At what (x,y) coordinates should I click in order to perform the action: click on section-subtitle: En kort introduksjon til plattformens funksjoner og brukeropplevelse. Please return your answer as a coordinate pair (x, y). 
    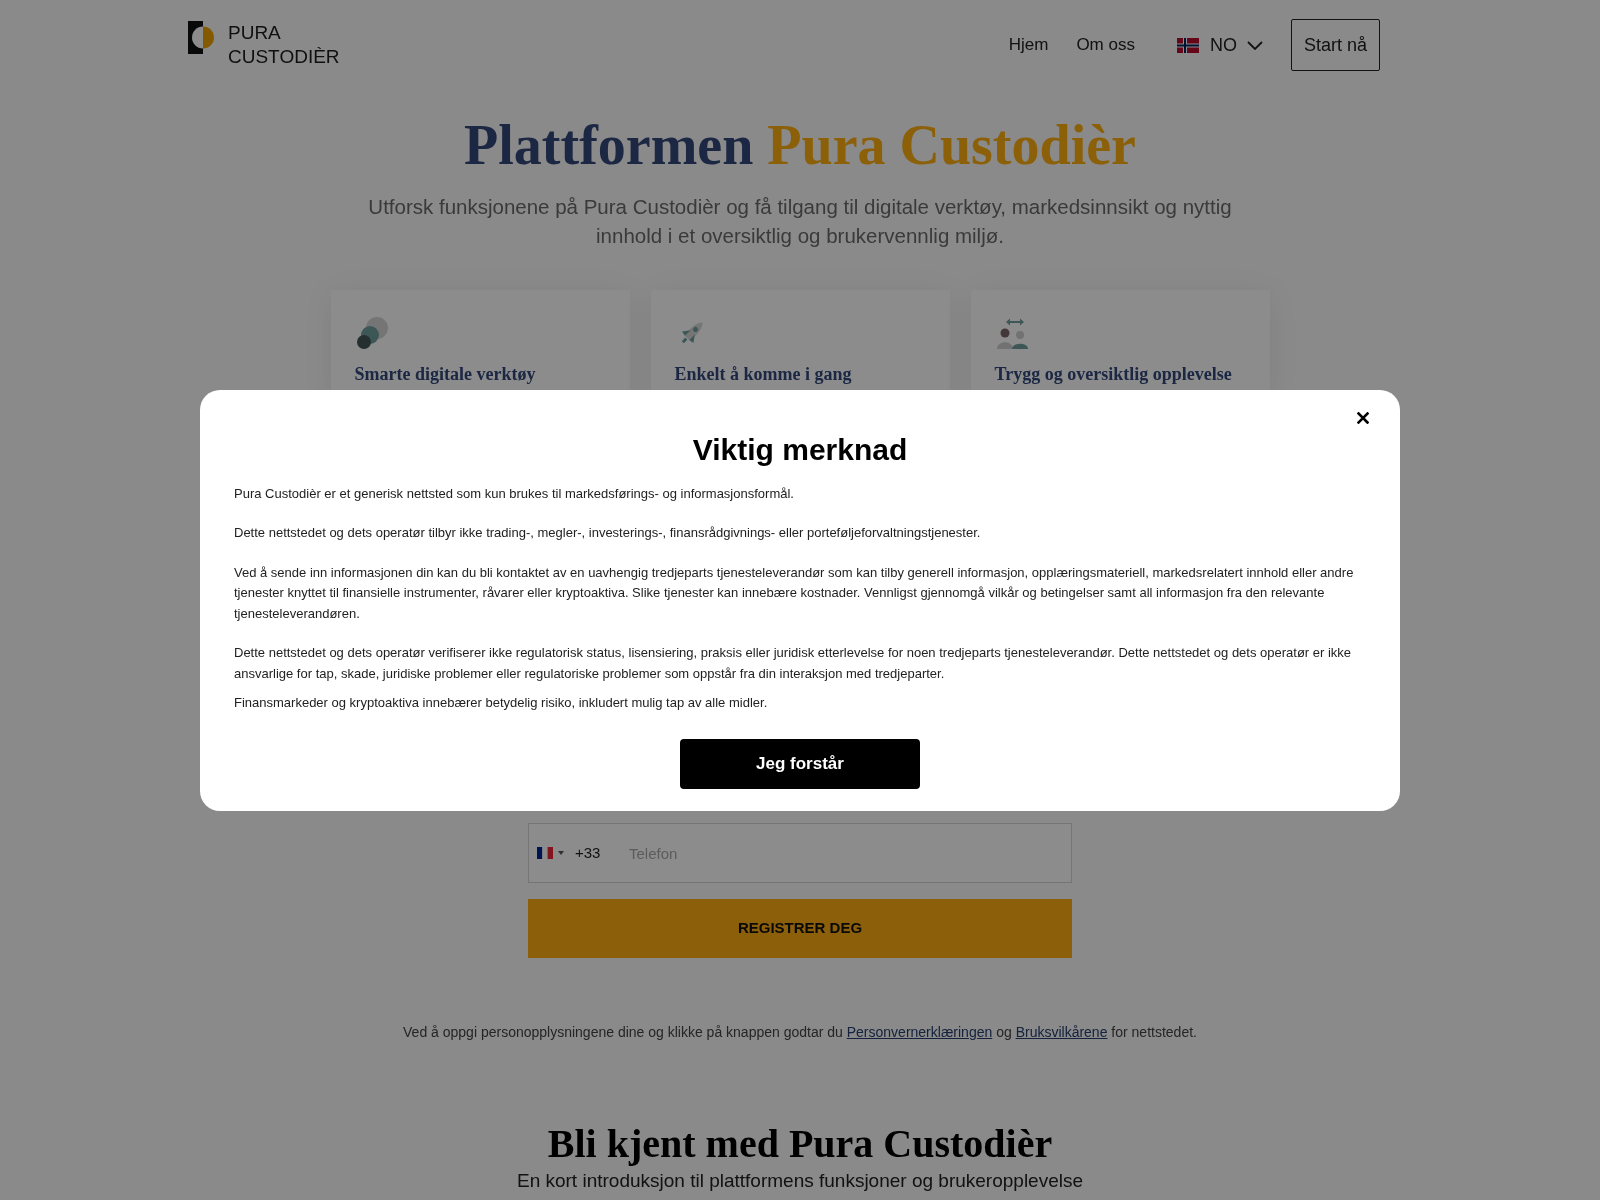
    Looking at the image, I should click on (800, 1181).